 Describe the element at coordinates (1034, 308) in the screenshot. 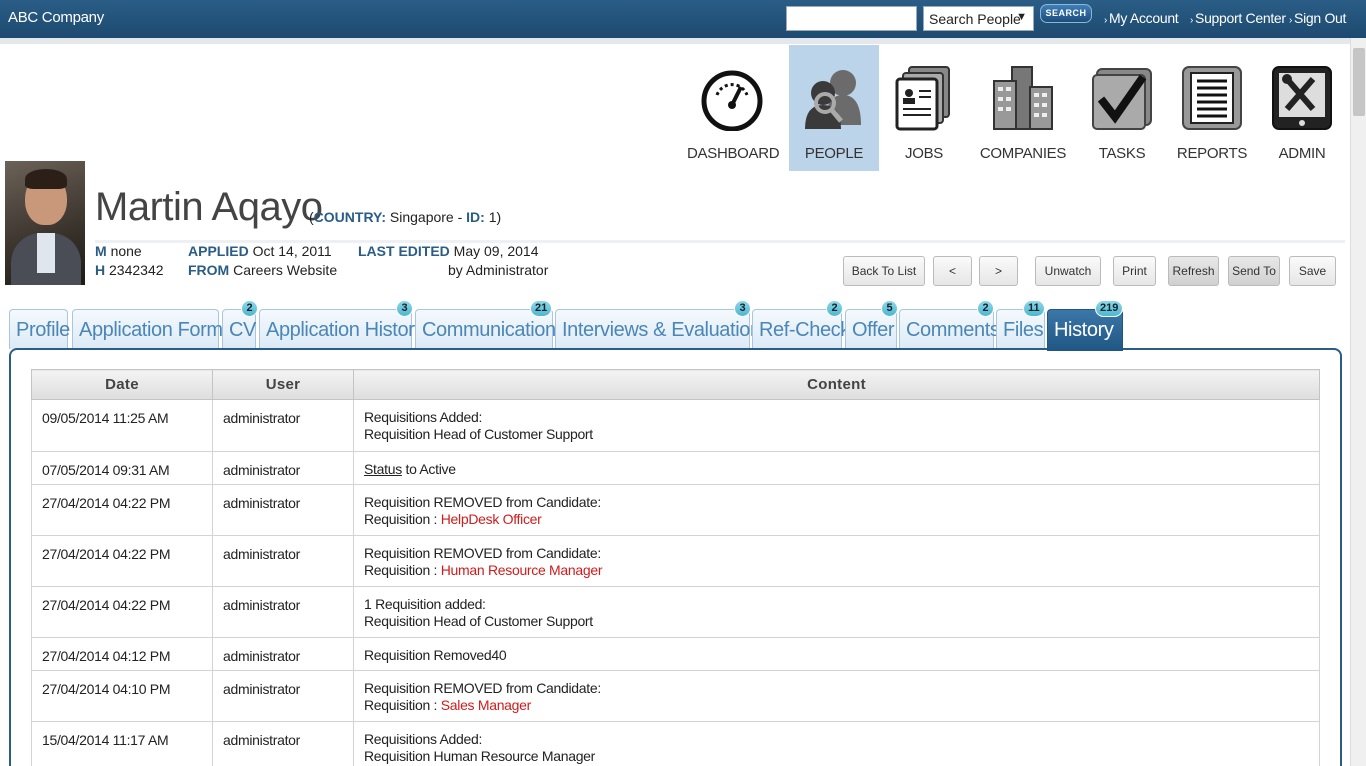

I see `tab-badge-files: 11` at that location.